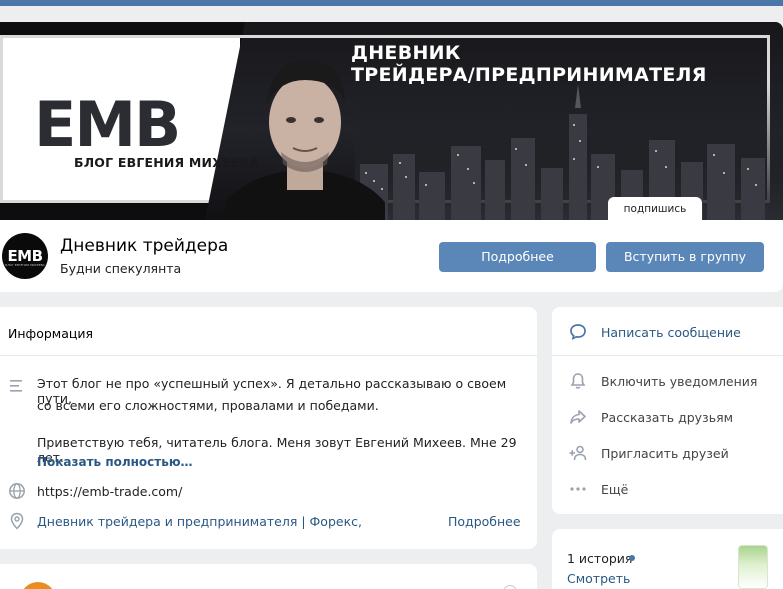  Describe the element at coordinates (578, 489) in the screenshot. I see `more-dots-icon` at that location.